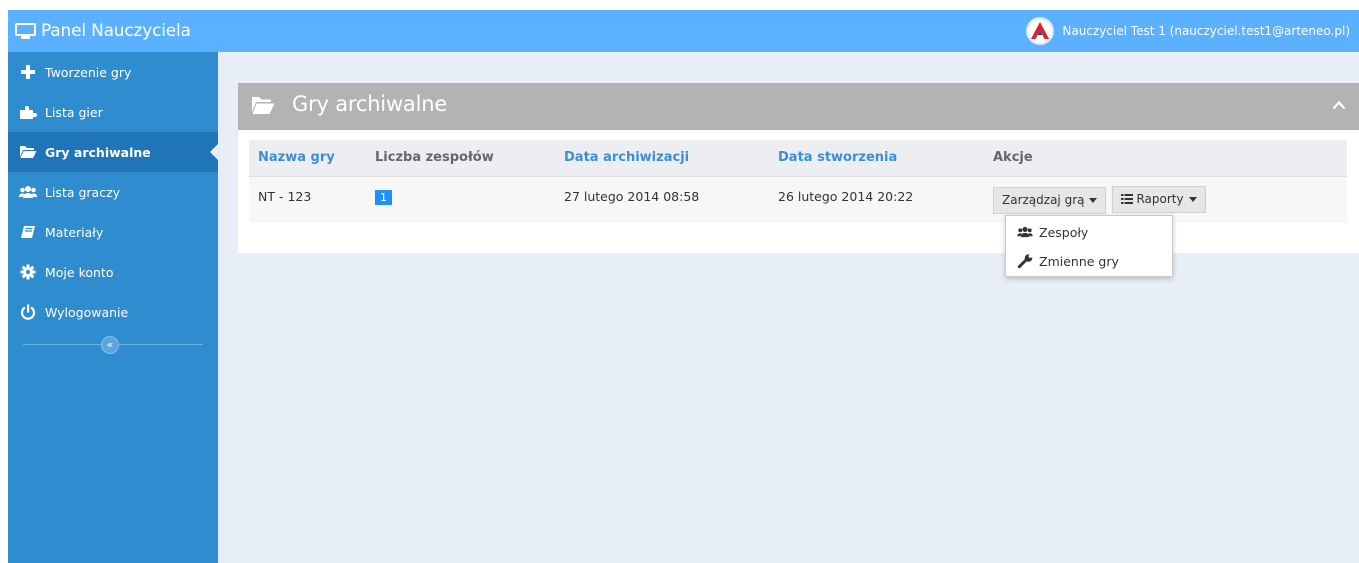  What do you see at coordinates (460, 199) in the screenshot?
I see `cell-teams: 1` at bounding box center [460, 199].